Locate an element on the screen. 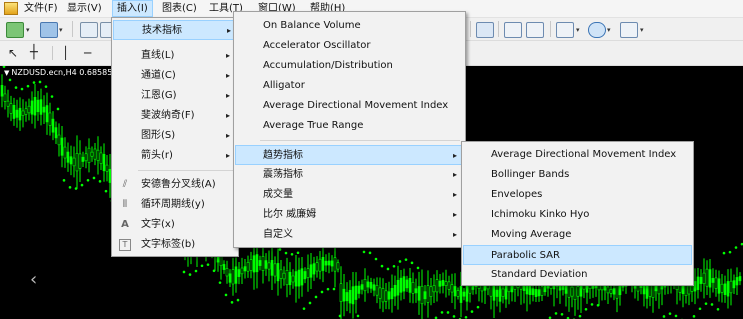 Image resolution: width=743 pixels, height=319 pixels. menu-item-average-true-range: Average True Range is located at coordinates (349, 126).